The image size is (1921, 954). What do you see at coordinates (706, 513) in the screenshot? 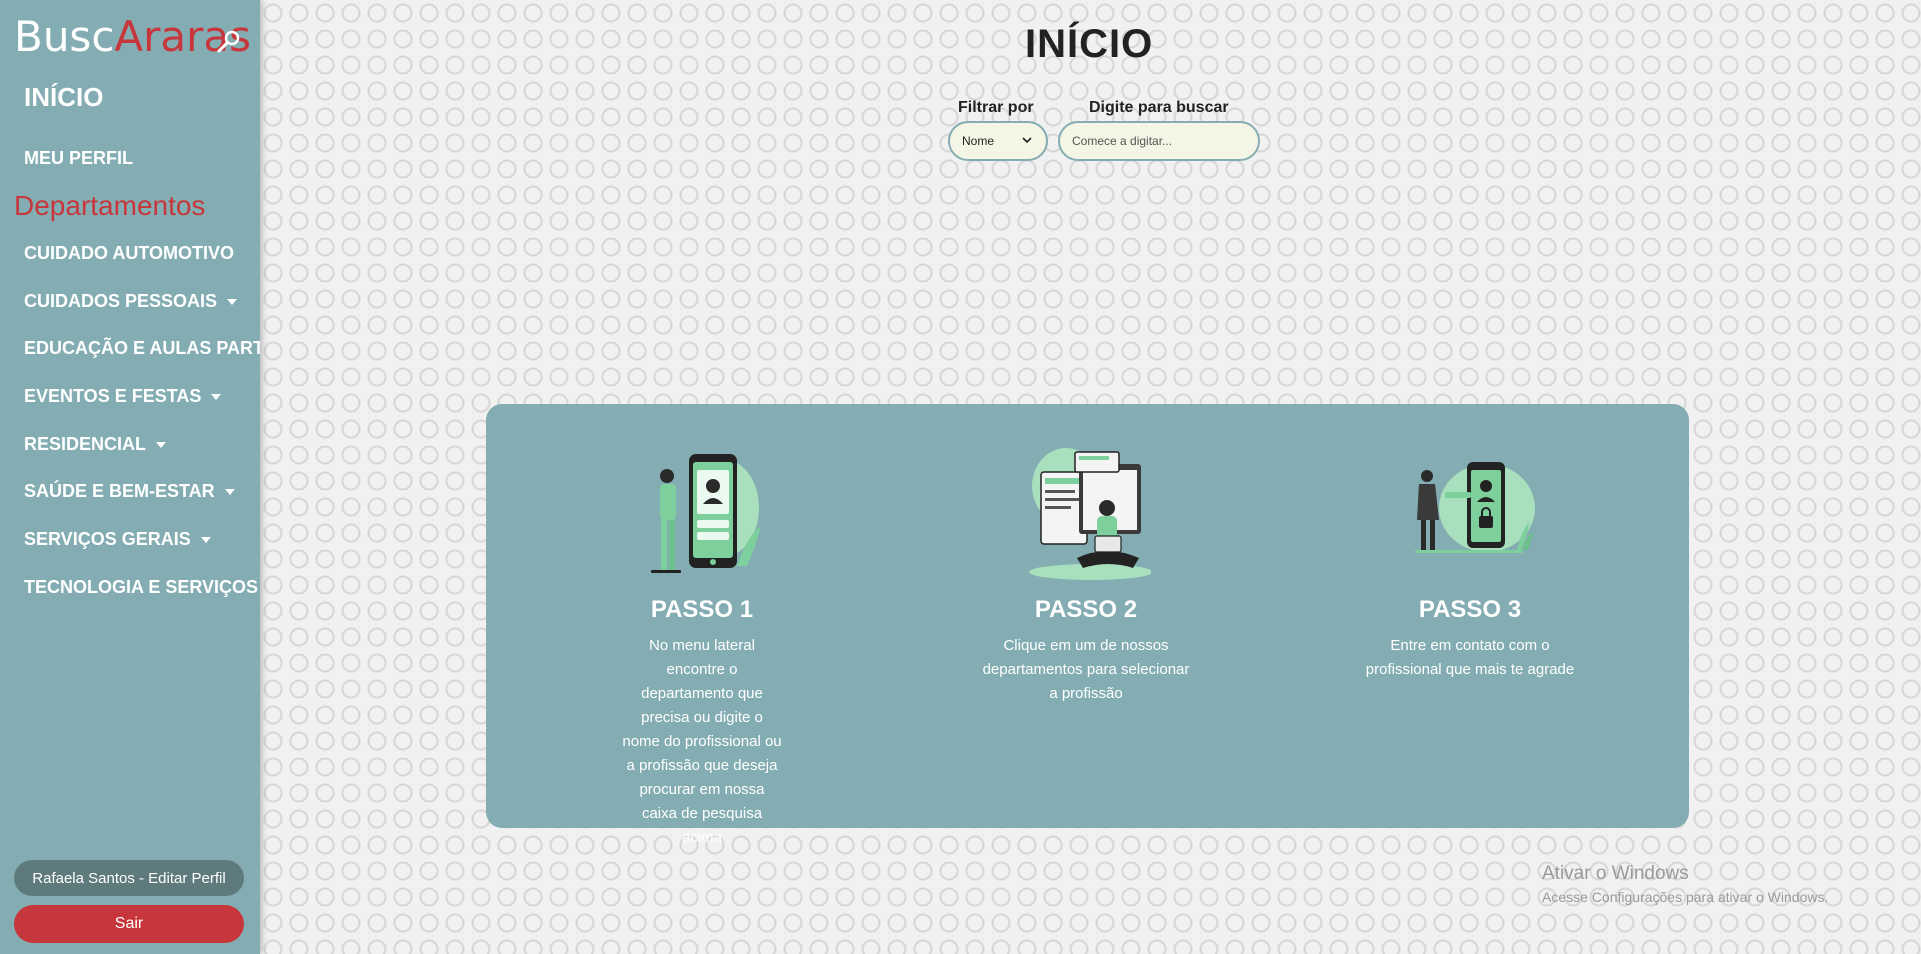
I see `phone-profile-illustration` at bounding box center [706, 513].